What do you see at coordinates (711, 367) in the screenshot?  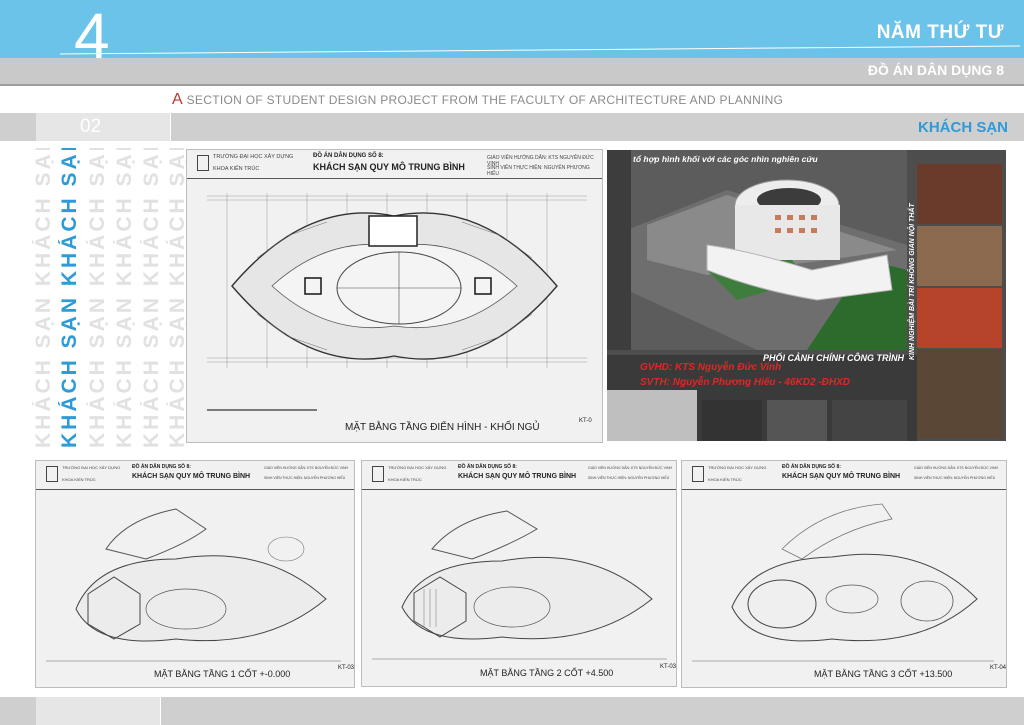 I see `tutor-credit: GVHD: KTS Nguyễn Đức Vinh` at bounding box center [711, 367].